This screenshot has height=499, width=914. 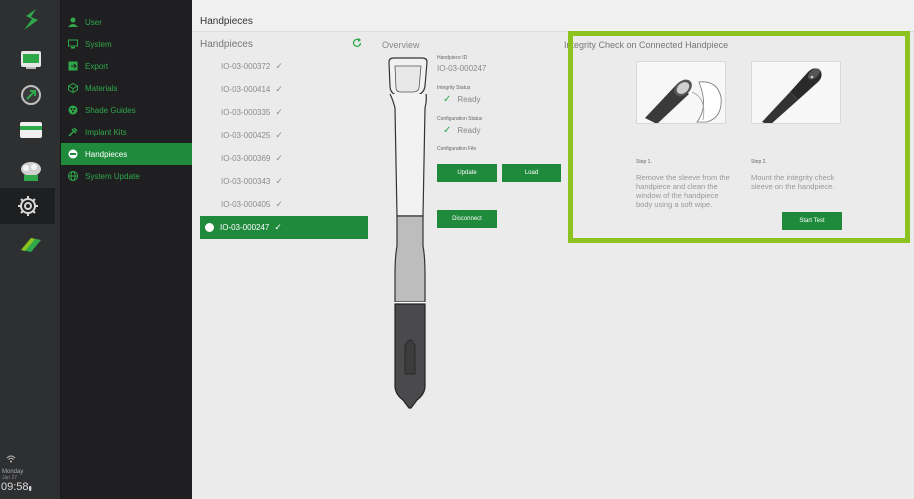 I want to click on battery-icon: ▮, so click(x=30, y=489).